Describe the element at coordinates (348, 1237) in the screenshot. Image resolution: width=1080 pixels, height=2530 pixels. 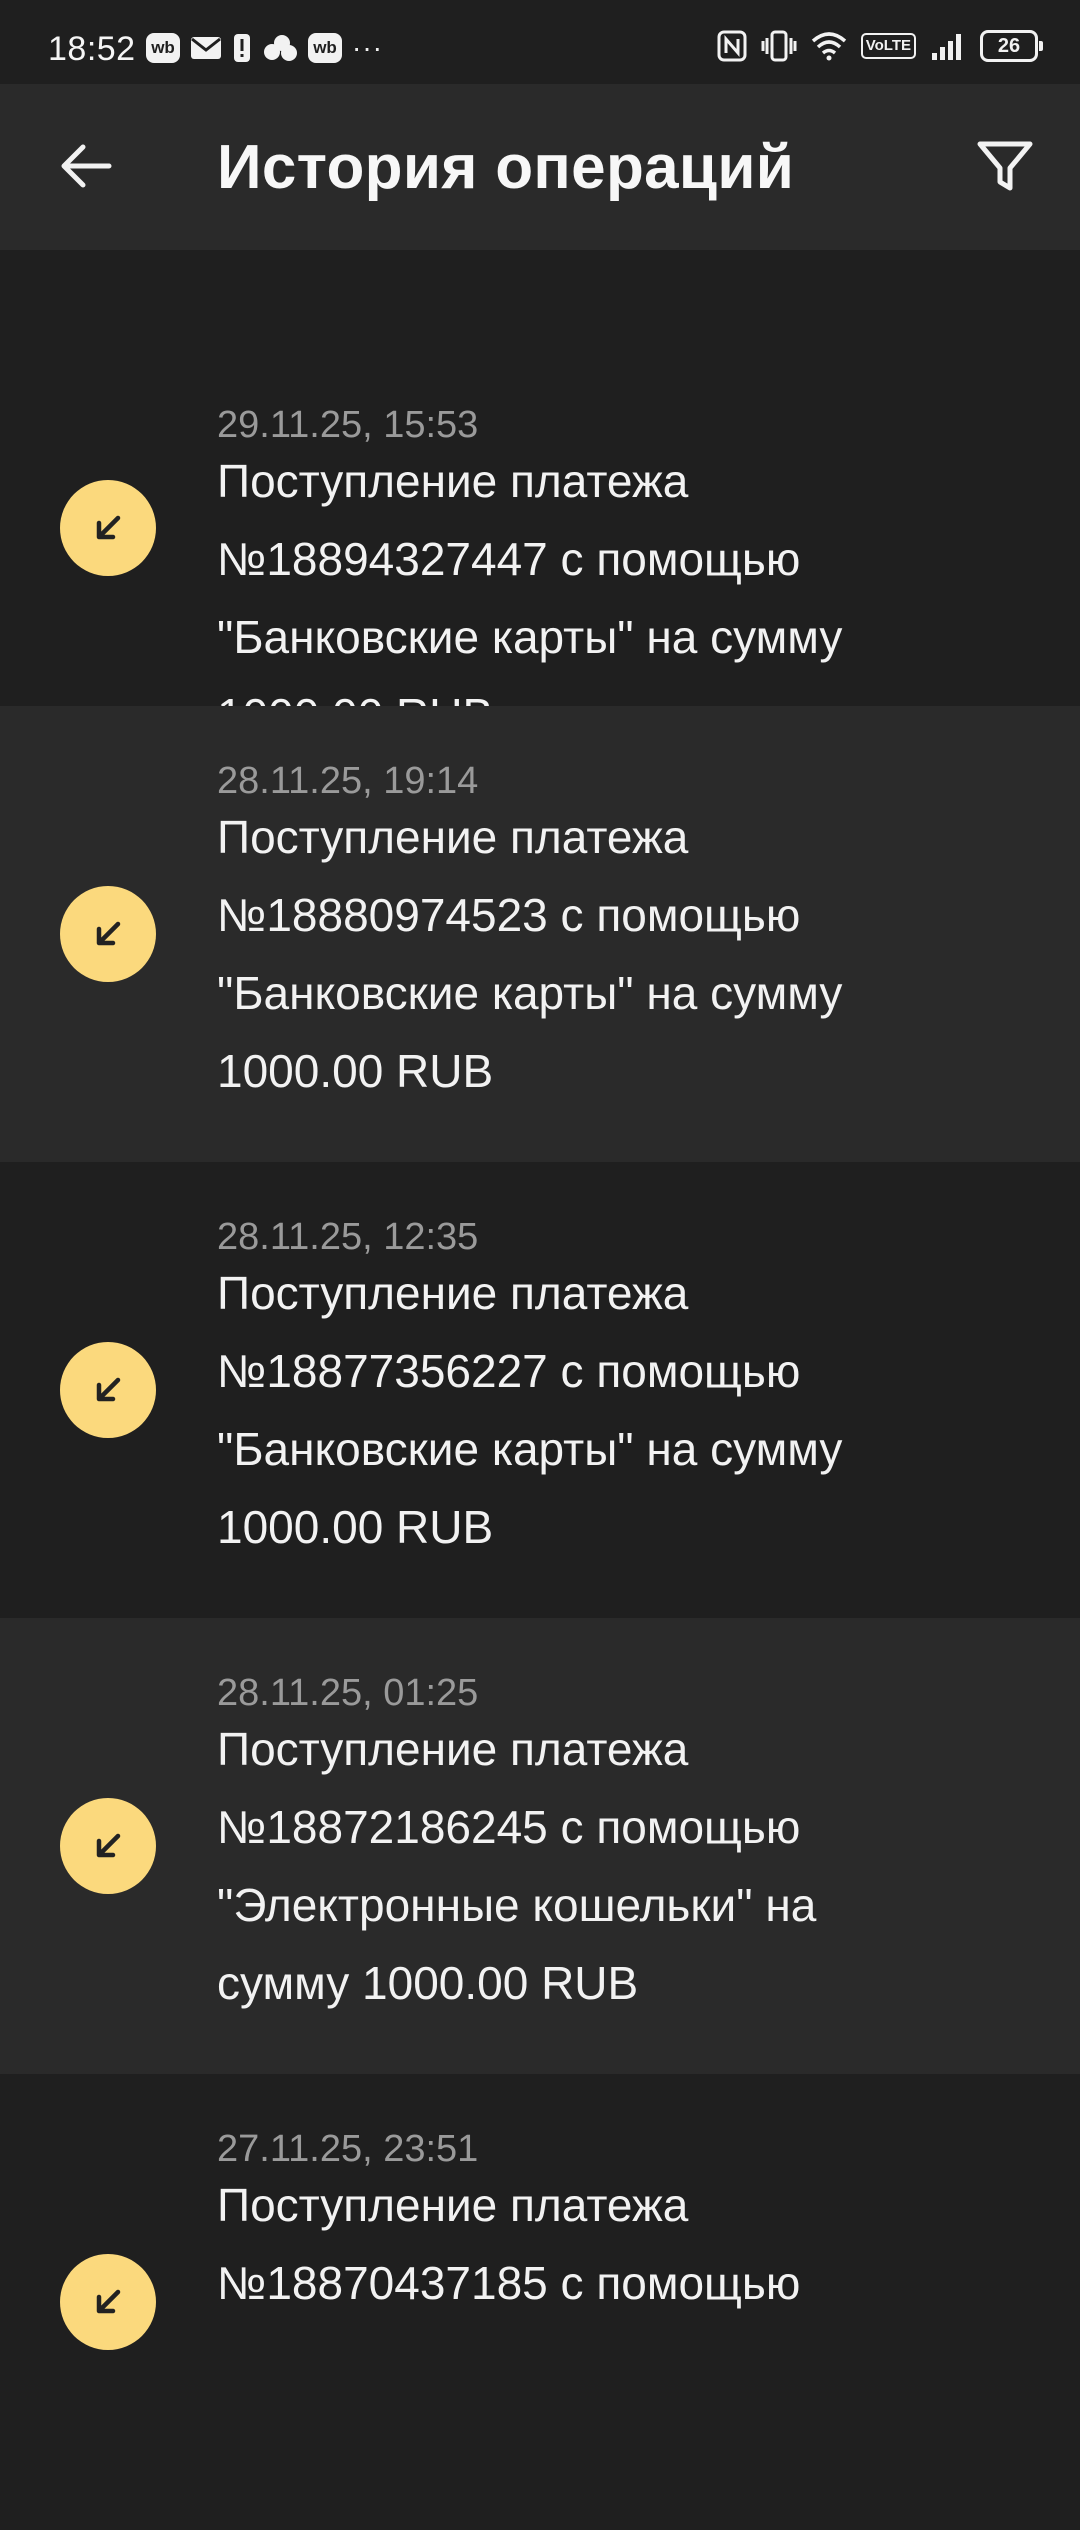
I see `operation-date: 28.11.25, 12:35` at that location.